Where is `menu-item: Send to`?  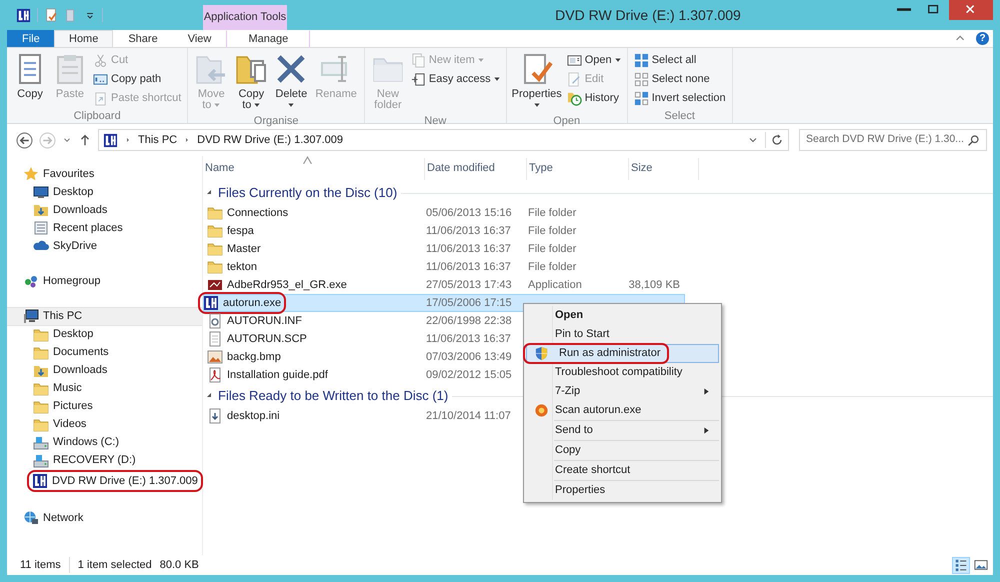
menu-item: Send to is located at coordinates (622, 430).